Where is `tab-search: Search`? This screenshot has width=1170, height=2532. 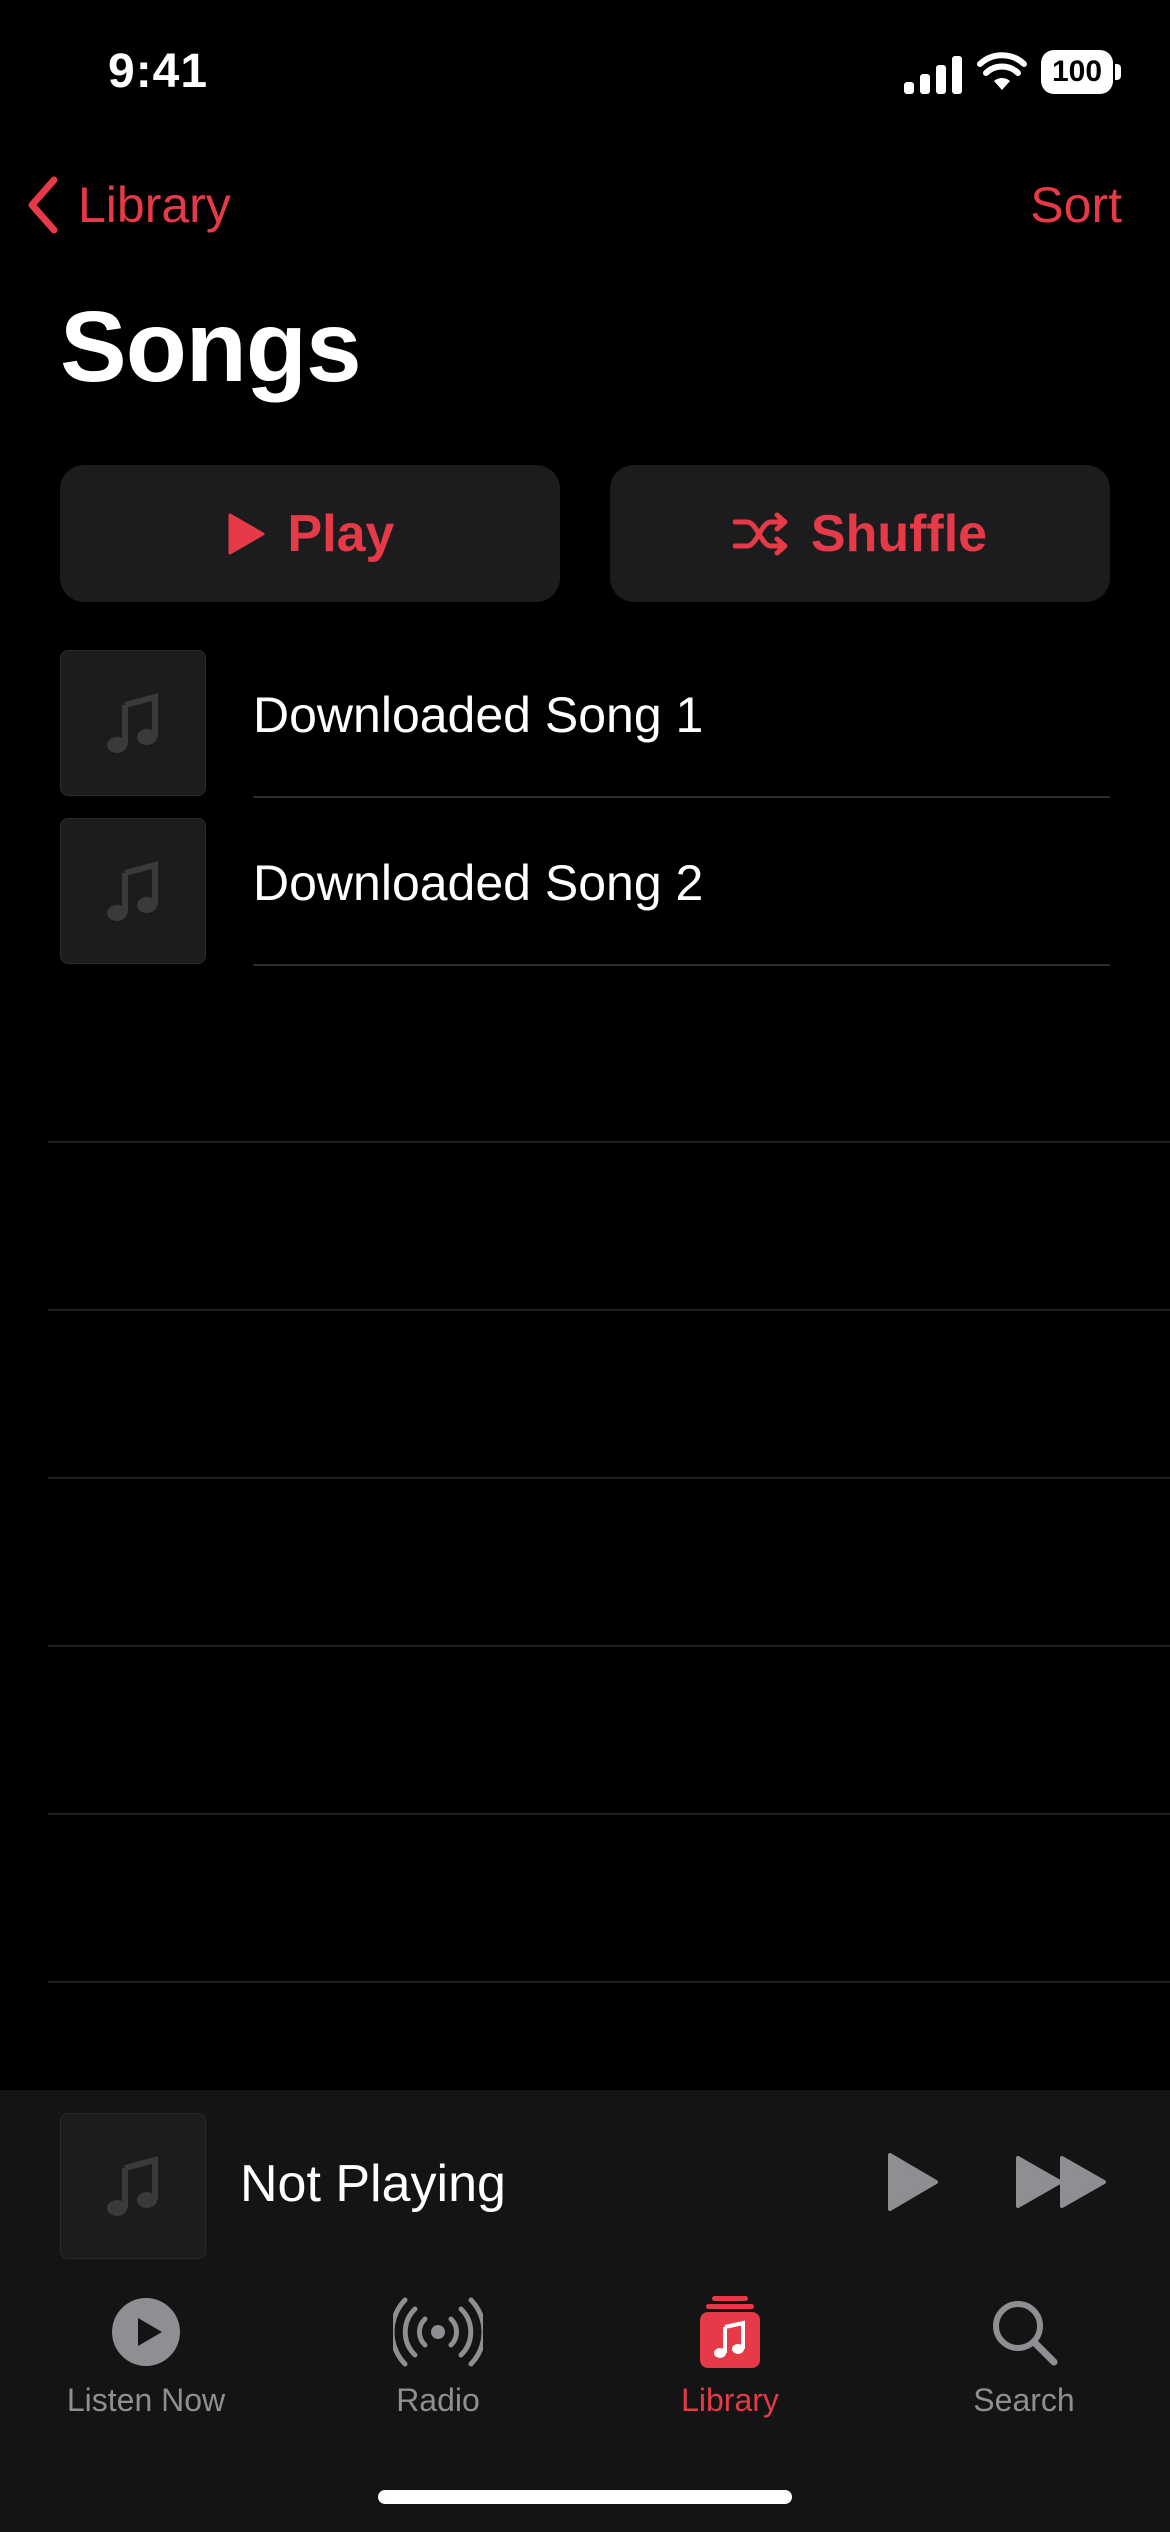
tab-search: Search is located at coordinates (1024, 2357).